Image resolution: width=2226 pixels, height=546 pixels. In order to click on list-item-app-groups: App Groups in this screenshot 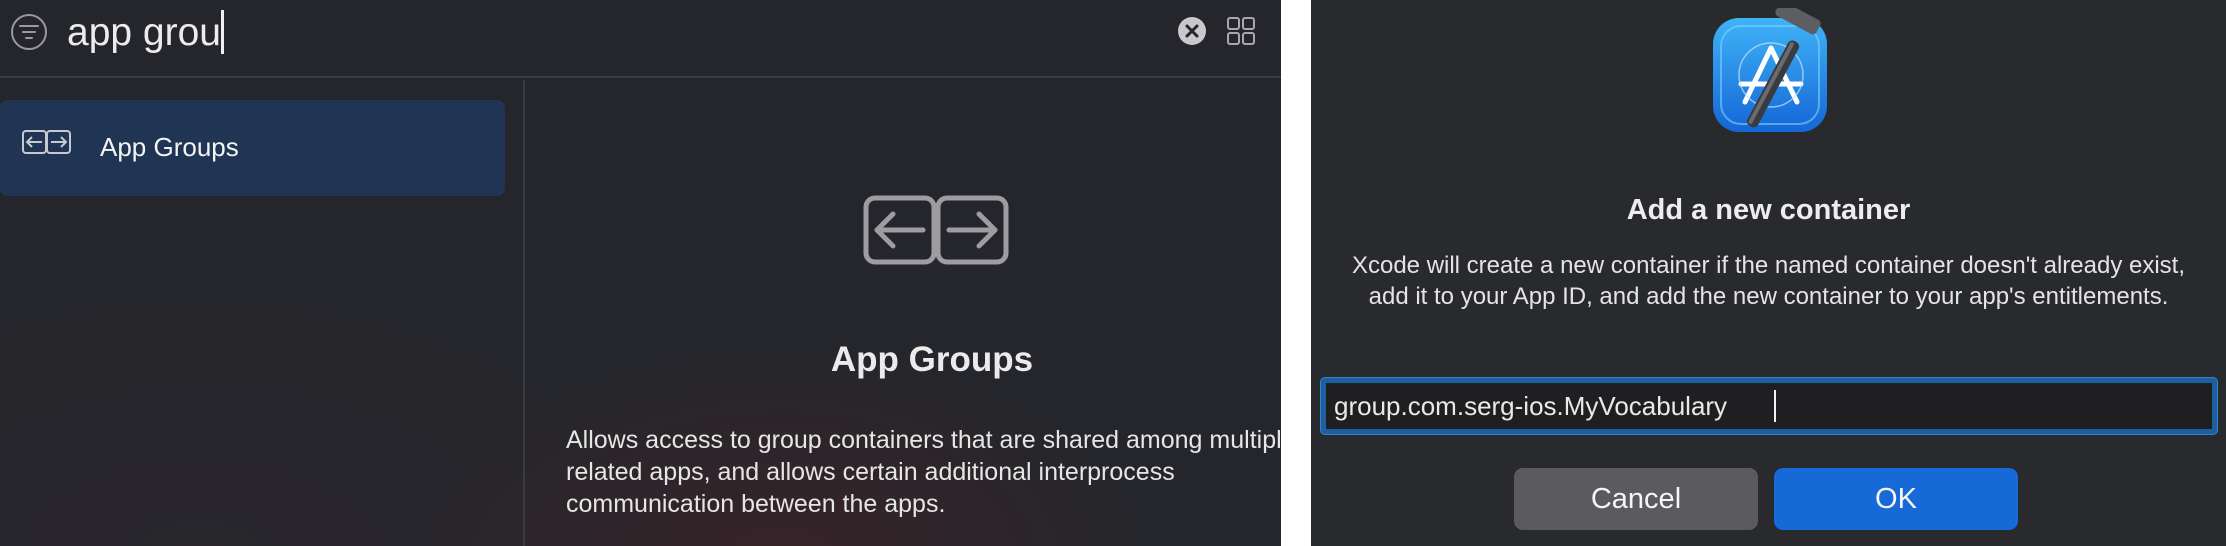, I will do `click(252, 148)`.